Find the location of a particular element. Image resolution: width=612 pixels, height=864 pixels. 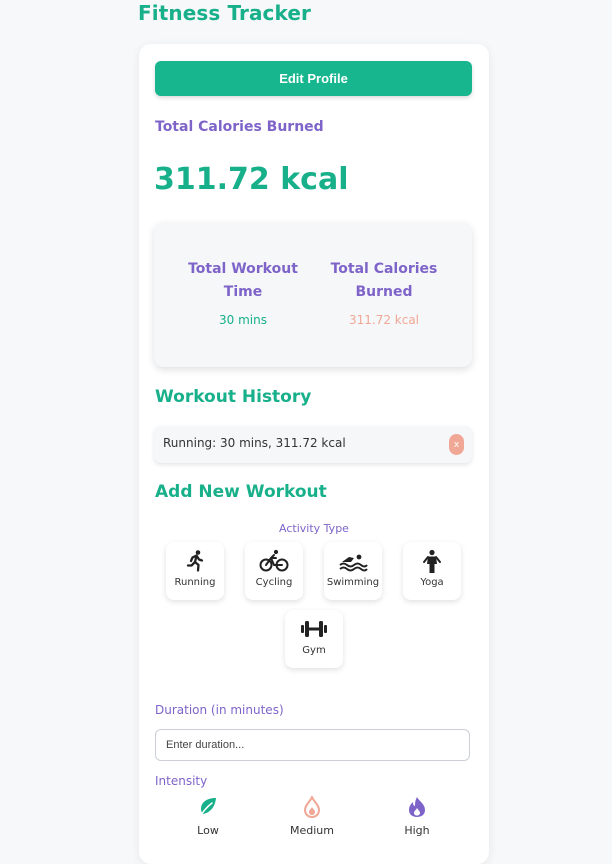

duration-label: Duration (in minutes) is located at coordinates (219, 710).